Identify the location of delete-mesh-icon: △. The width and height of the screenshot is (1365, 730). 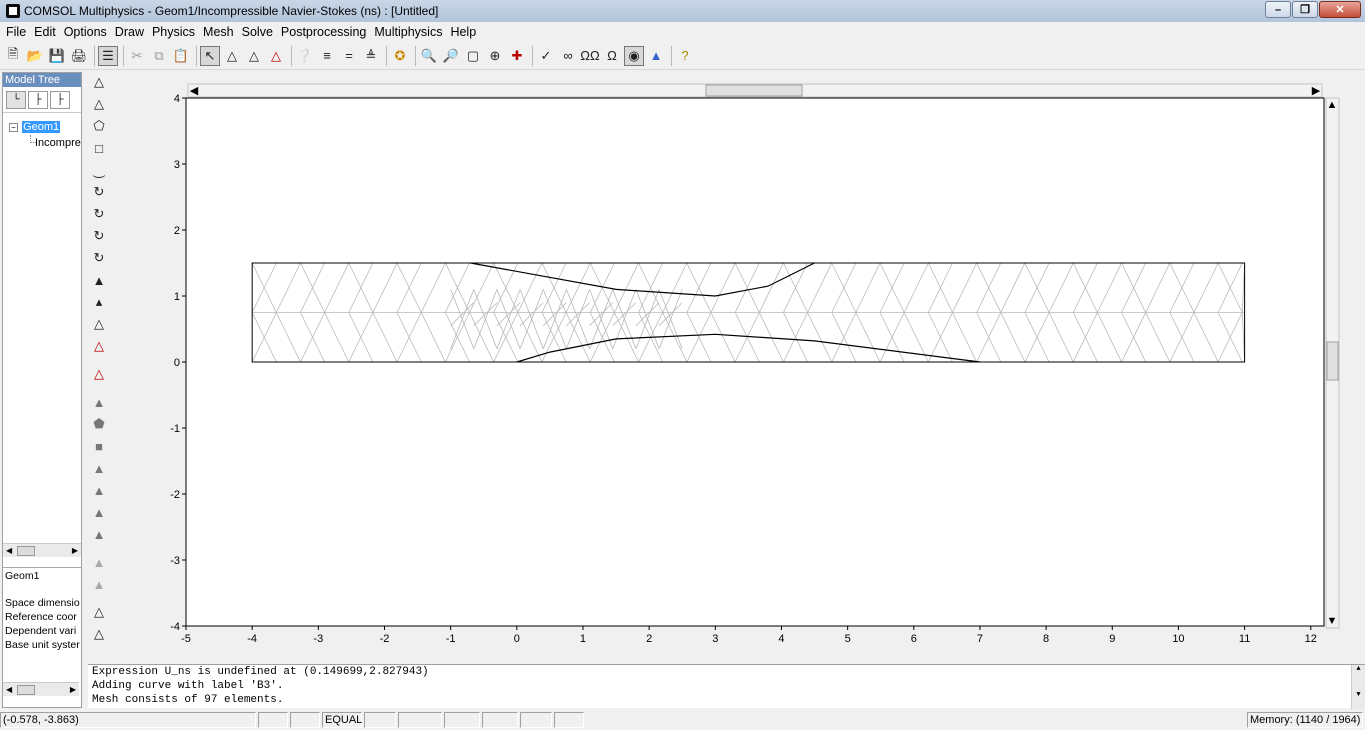
(99, 346).